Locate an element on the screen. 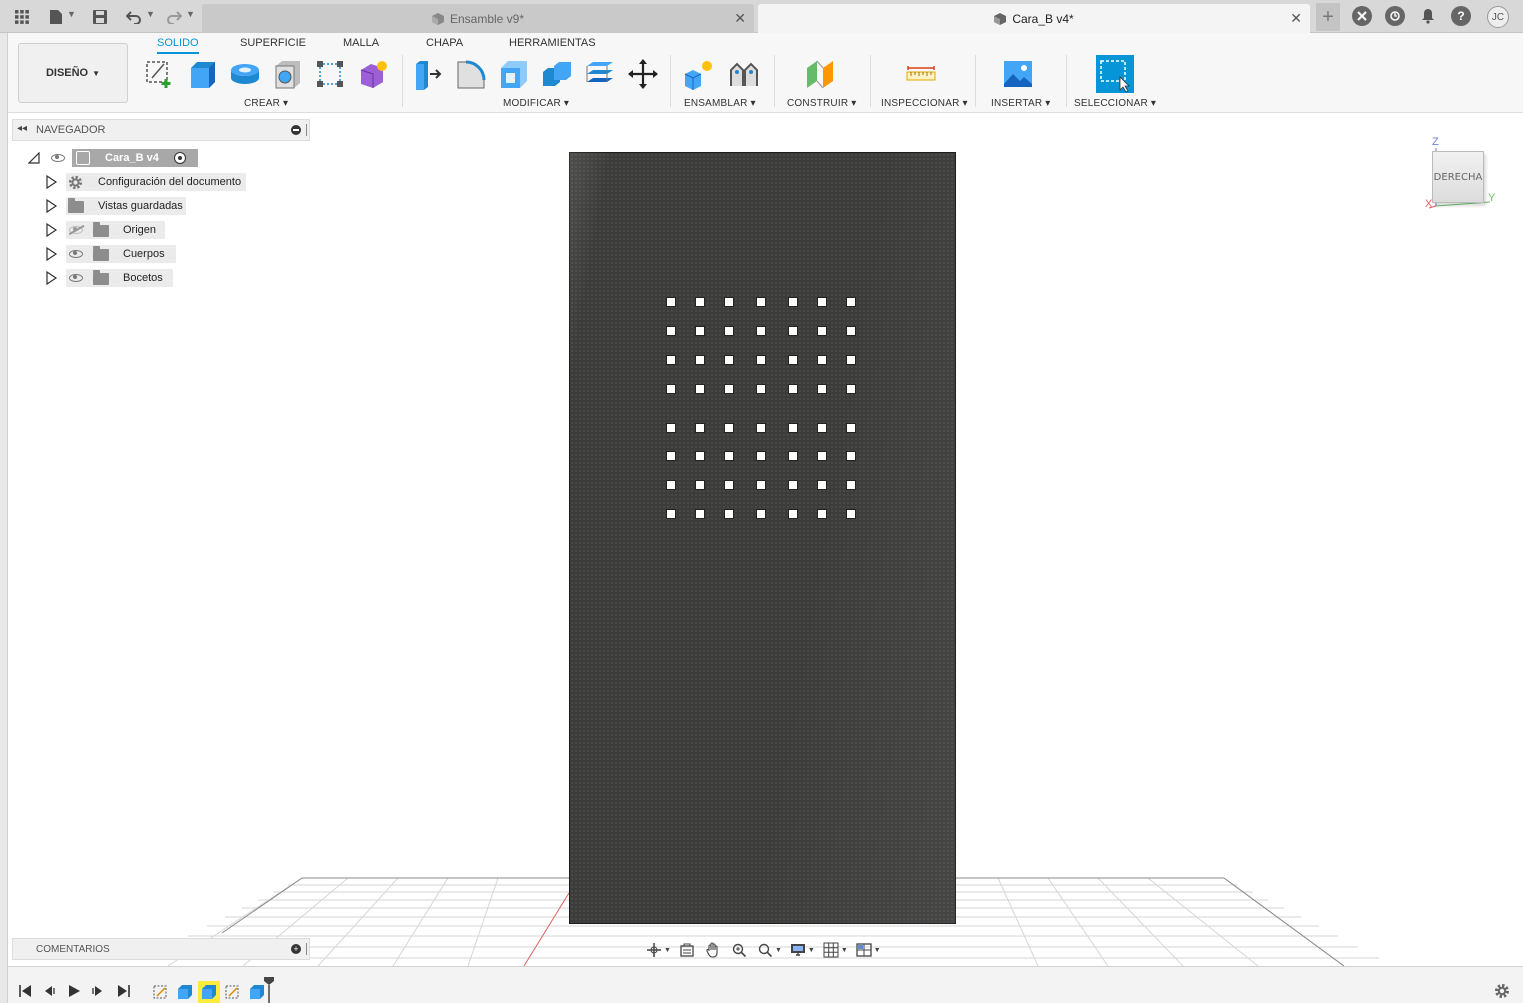 This screenshot has height=1003, width=1523. new-component-icon is located at coordinates (699, 74).